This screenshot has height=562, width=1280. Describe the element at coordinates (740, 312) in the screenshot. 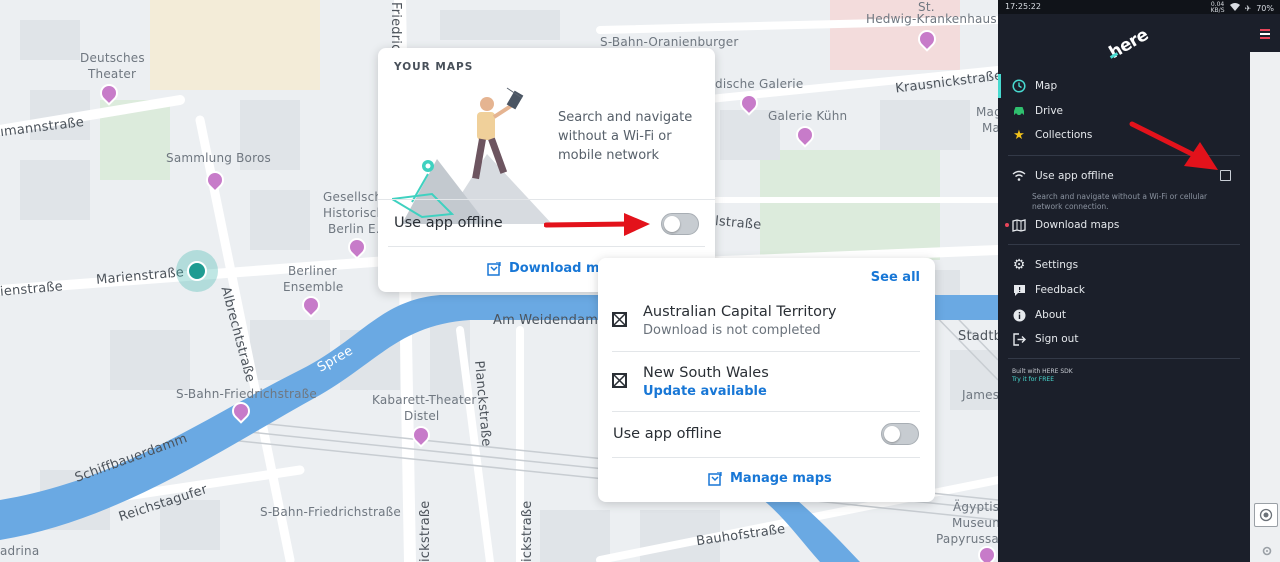

I see `region-name: Australian Capital Territory` at that location.